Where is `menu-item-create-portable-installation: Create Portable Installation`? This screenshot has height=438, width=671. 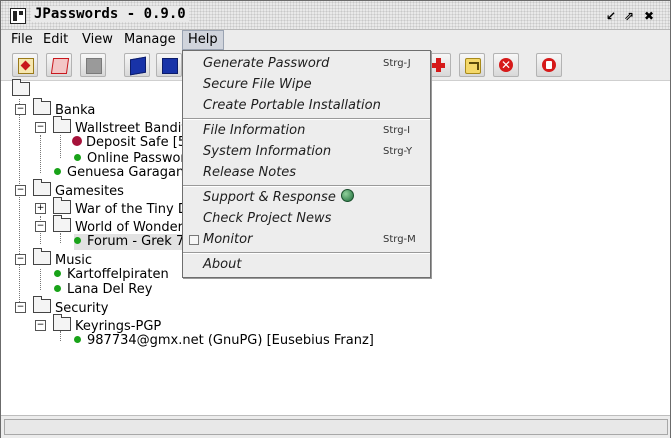
menu-item-create-portable-installation: Create Portable Installation is located at coordinates (306, 106).